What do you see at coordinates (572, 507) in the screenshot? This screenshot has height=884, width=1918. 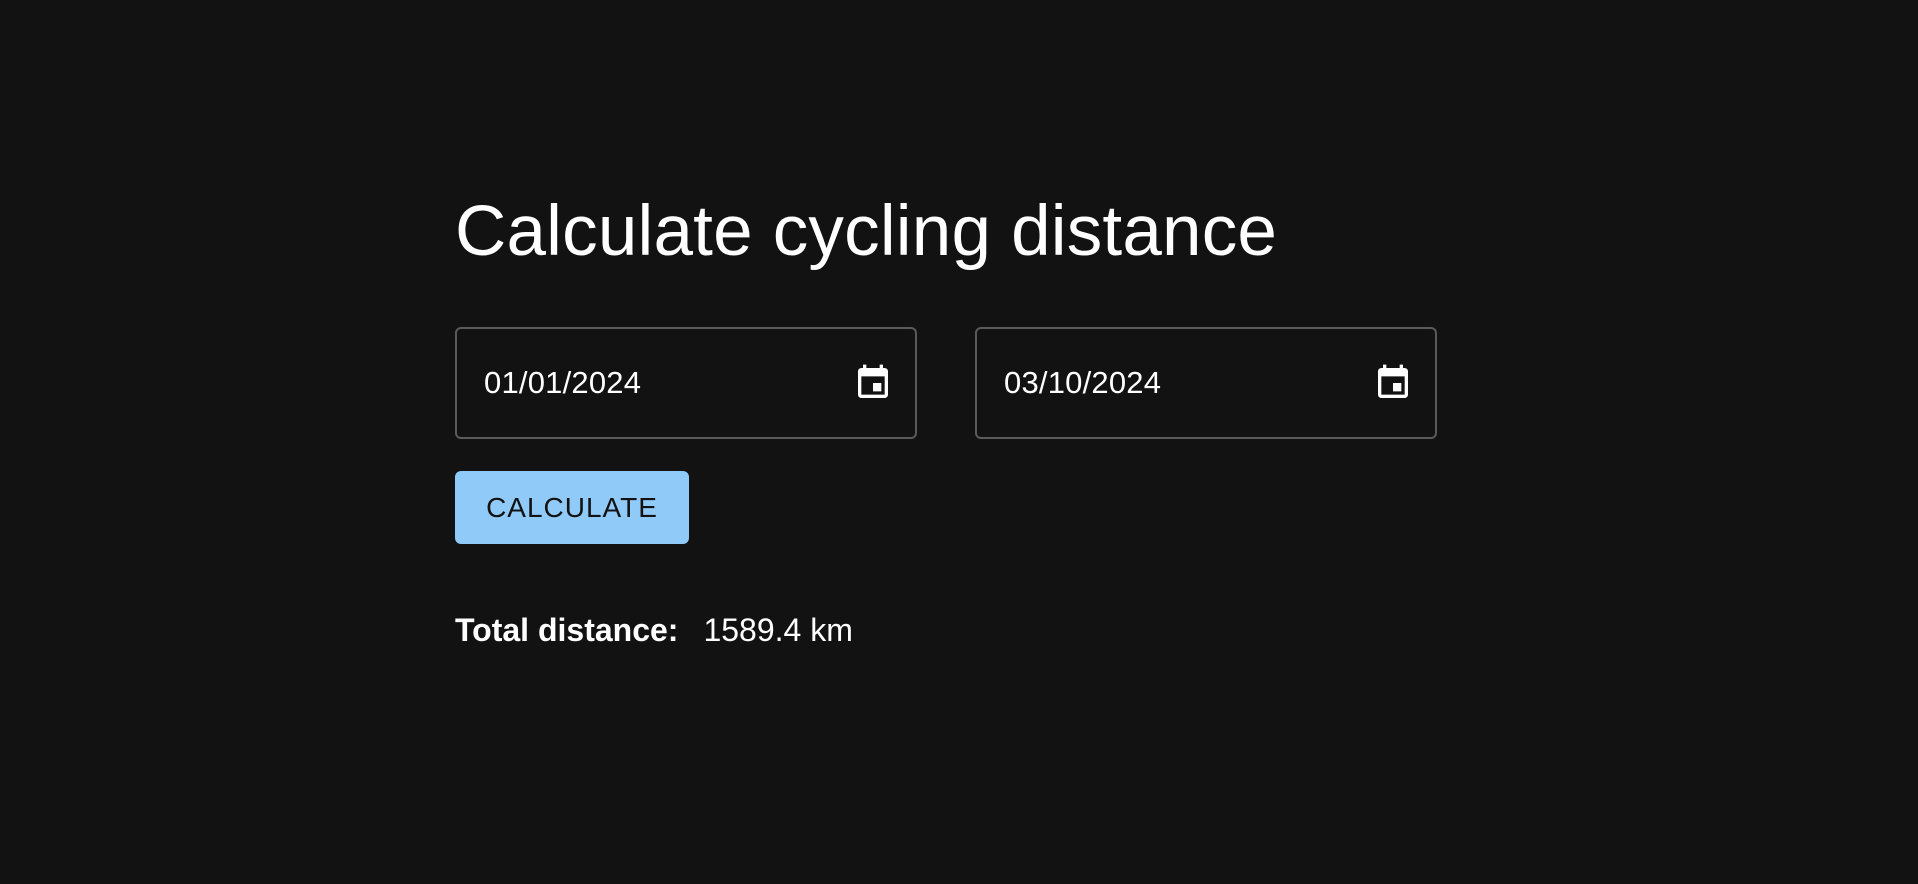 I see `calculate-button: CALCULATE` at bounding box center [572, 507].